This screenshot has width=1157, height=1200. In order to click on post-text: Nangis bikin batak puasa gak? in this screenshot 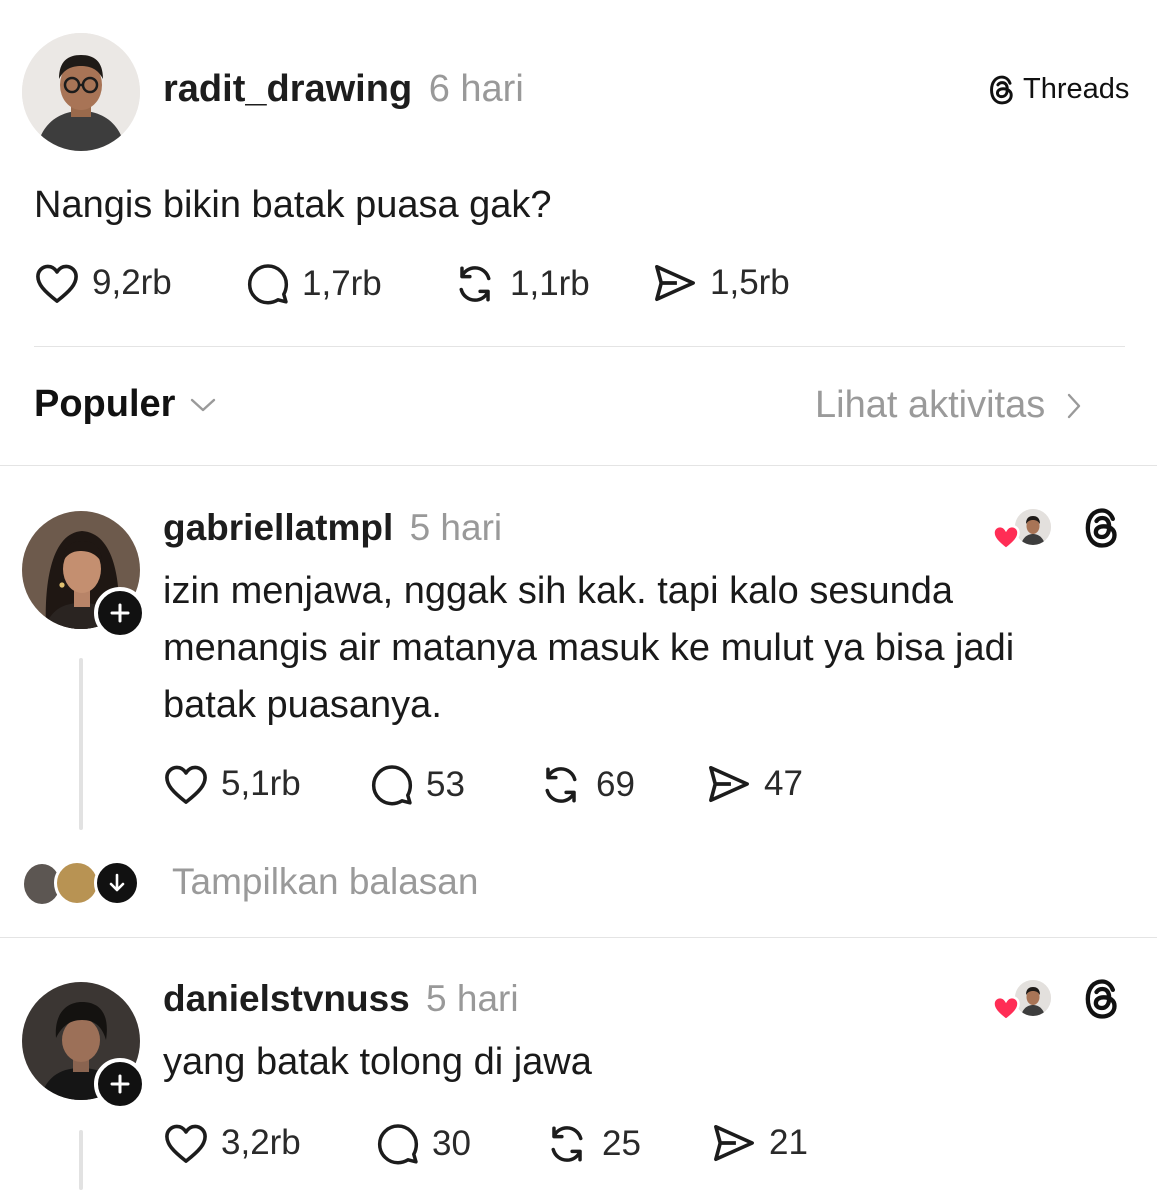, I will do `click(293, 205)`.